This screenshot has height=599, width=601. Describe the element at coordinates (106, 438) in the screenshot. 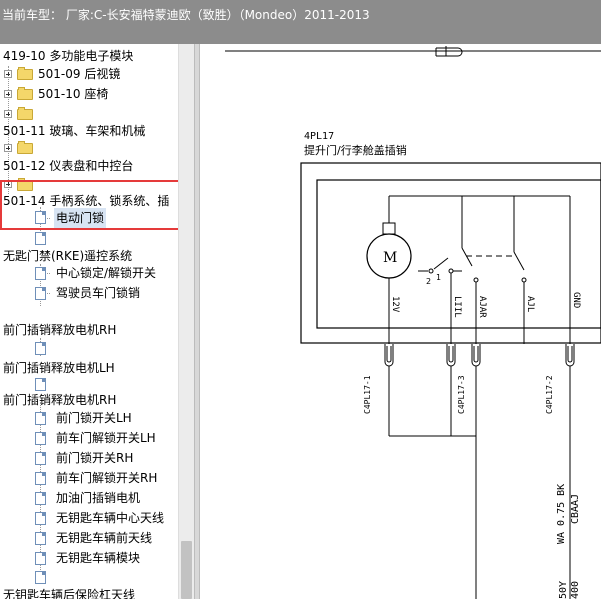

I see `tree-item: 前车门解锁开关LH` at that location.